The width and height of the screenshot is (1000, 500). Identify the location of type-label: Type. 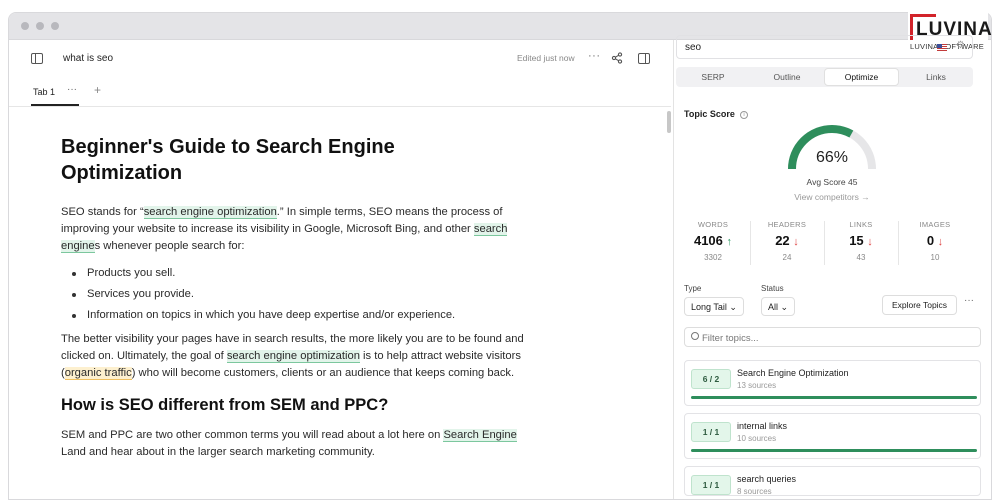
(693, 288).